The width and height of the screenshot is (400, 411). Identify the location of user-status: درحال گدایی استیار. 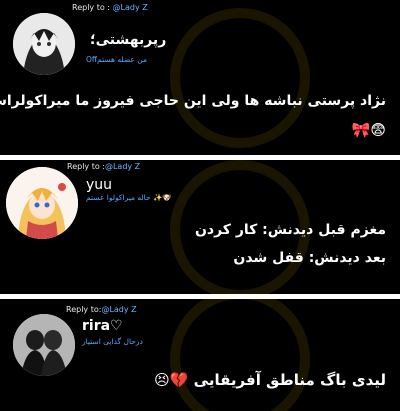
(112, 341).